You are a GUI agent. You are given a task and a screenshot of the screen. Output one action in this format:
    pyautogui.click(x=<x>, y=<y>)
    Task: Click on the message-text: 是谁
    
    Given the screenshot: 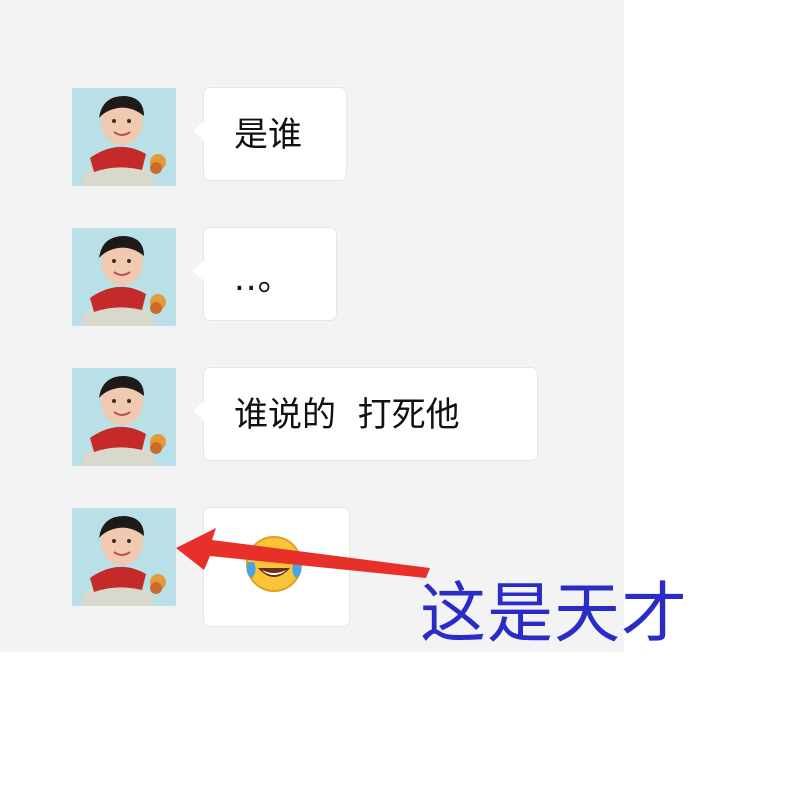 What is the action you would take?
    pyautogui.click(x=268, y=135)
    